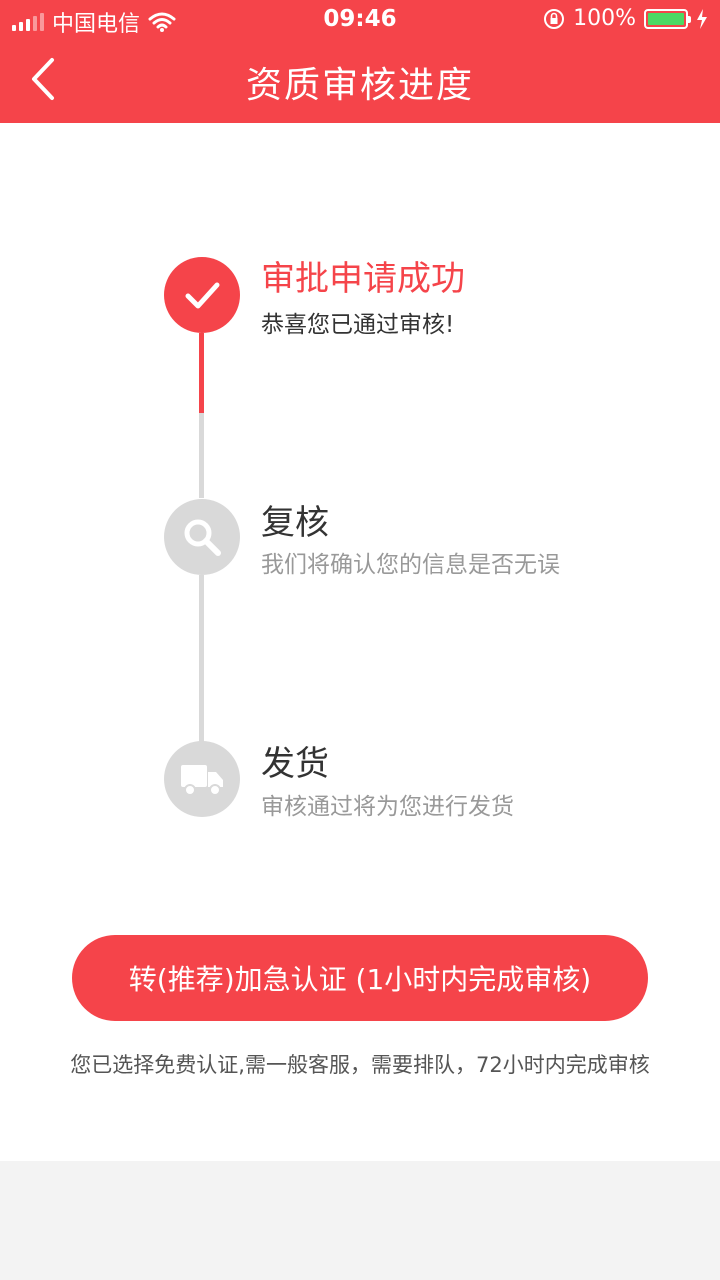 Image resolution: width=720 pixels, height=1280 pixels. I want to click on truck-icon, so click(202, 780).